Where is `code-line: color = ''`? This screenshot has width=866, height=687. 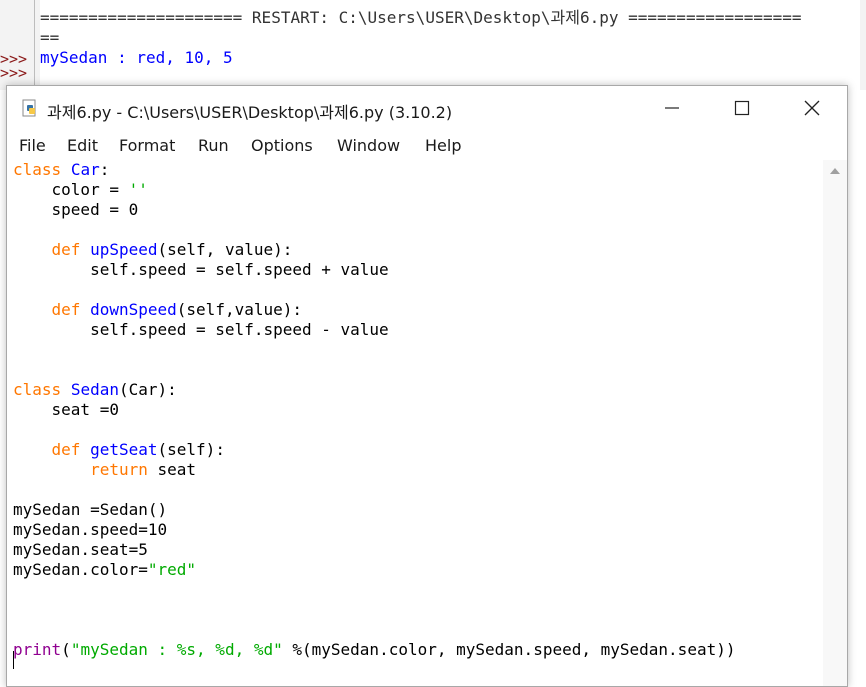
code-line: color = '' is located at coordinates (80, 189).